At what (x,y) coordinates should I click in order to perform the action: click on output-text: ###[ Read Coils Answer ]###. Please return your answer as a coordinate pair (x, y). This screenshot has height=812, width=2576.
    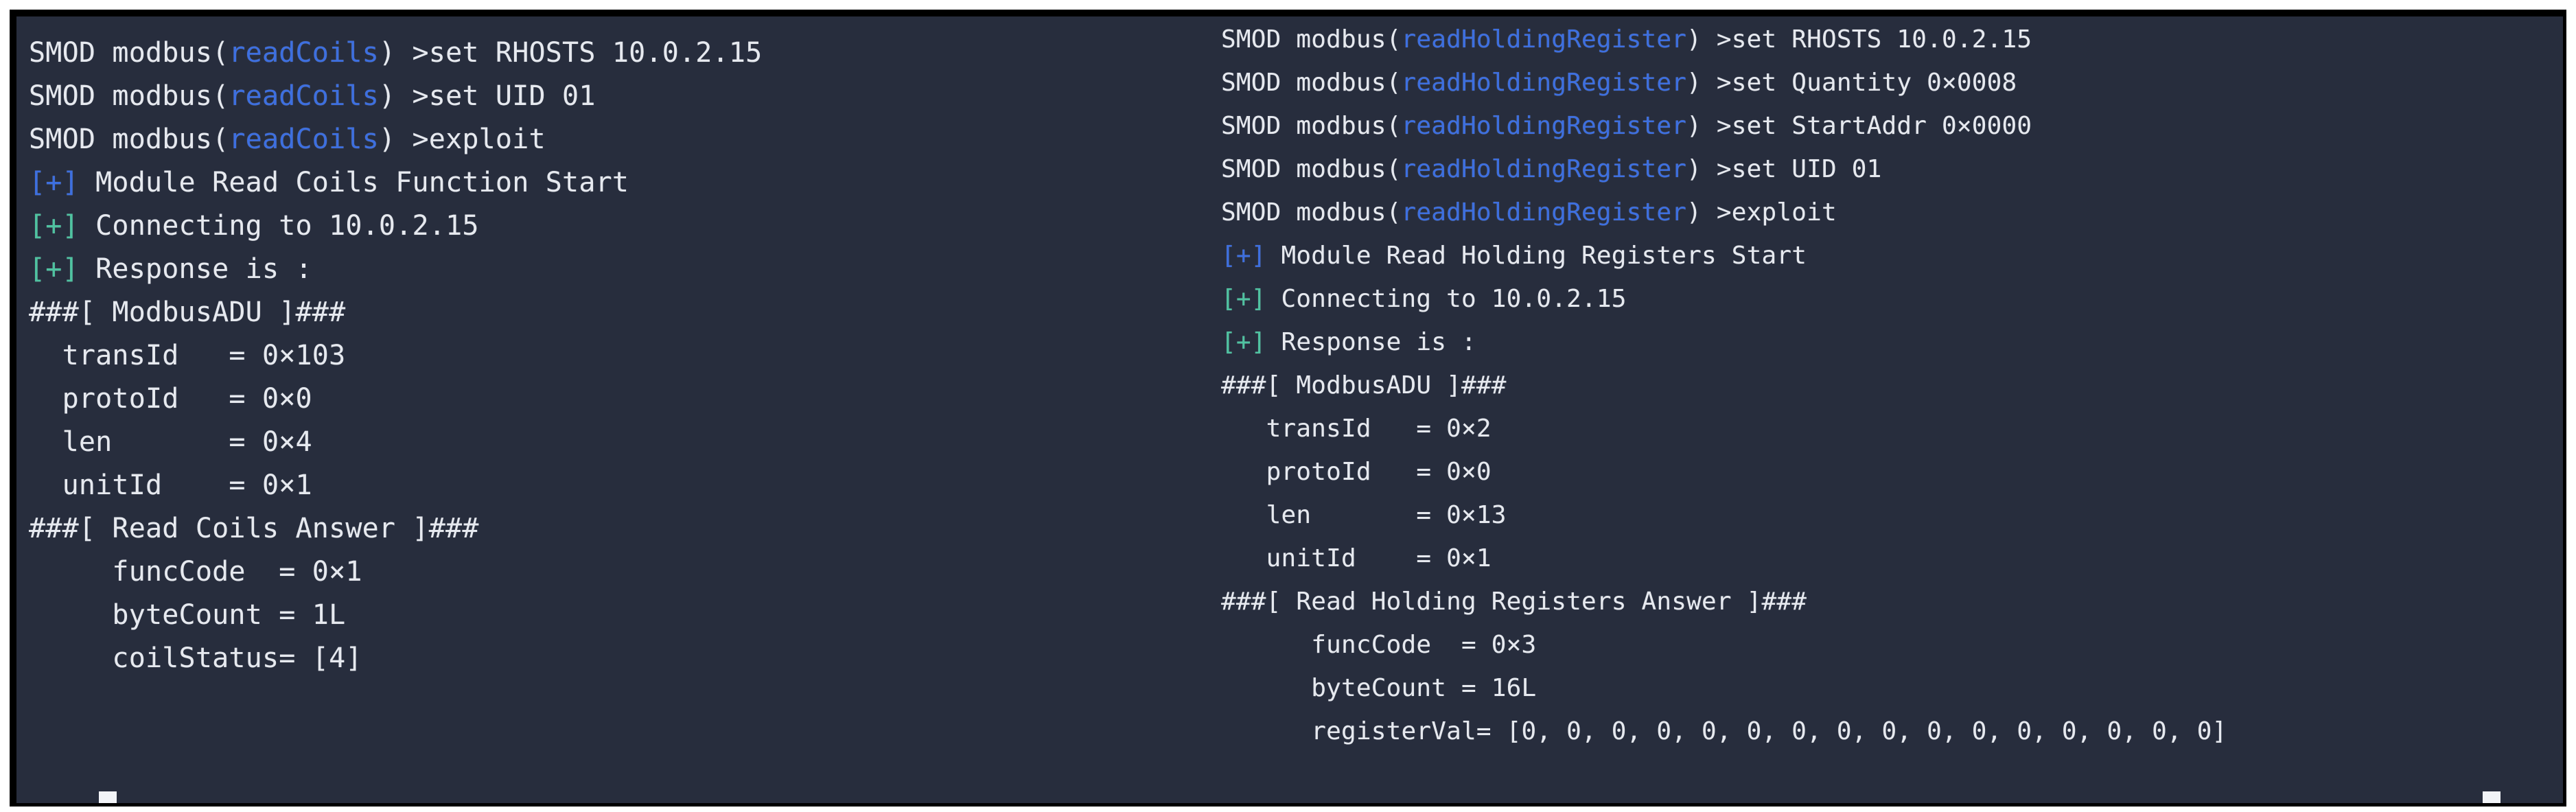
    Looking at the image, I should click on (254, 528).